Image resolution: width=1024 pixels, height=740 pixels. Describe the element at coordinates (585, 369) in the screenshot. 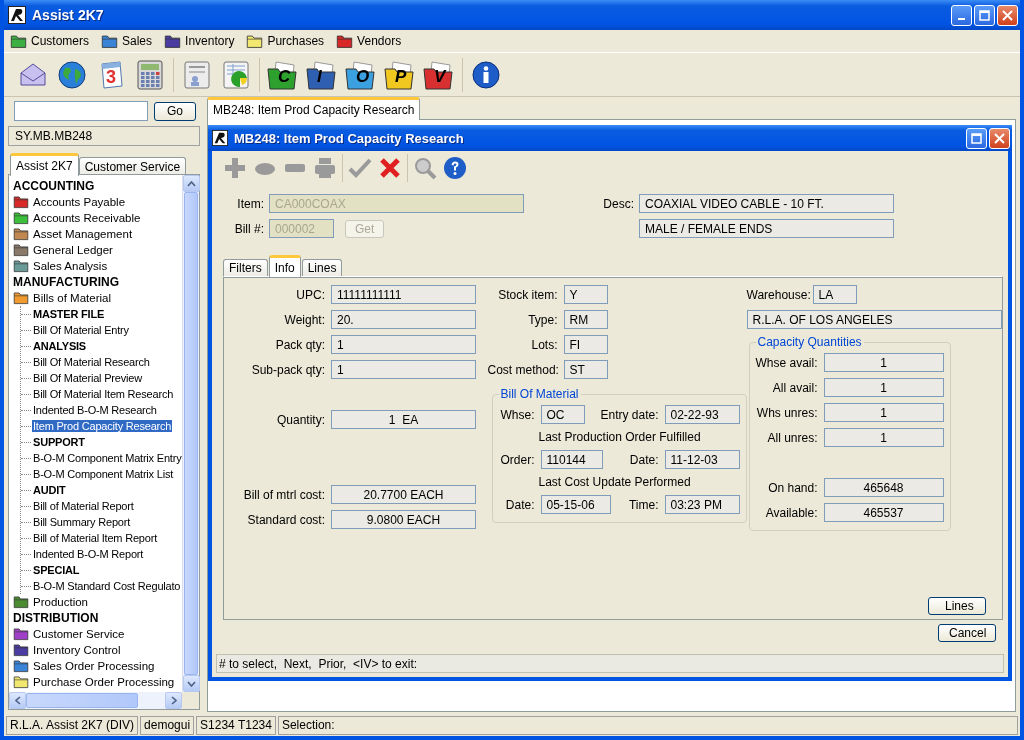

I see `text-field: ST` at that location.